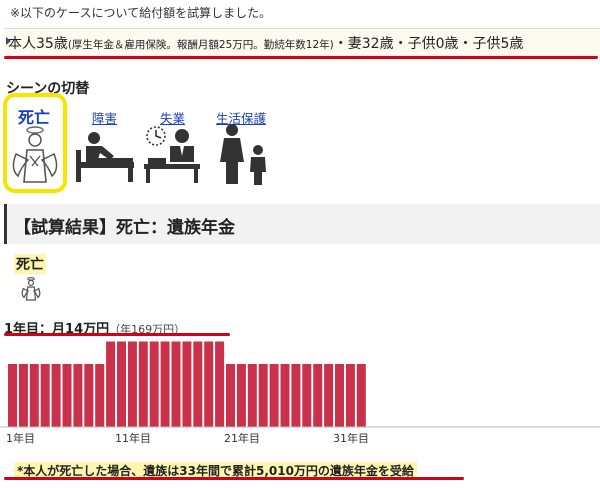 This screenshot has width=600, height=488. Describe the element at coordinates (242, 438) in the screenshot. I see `x-tick-label: 21年目` at that location.